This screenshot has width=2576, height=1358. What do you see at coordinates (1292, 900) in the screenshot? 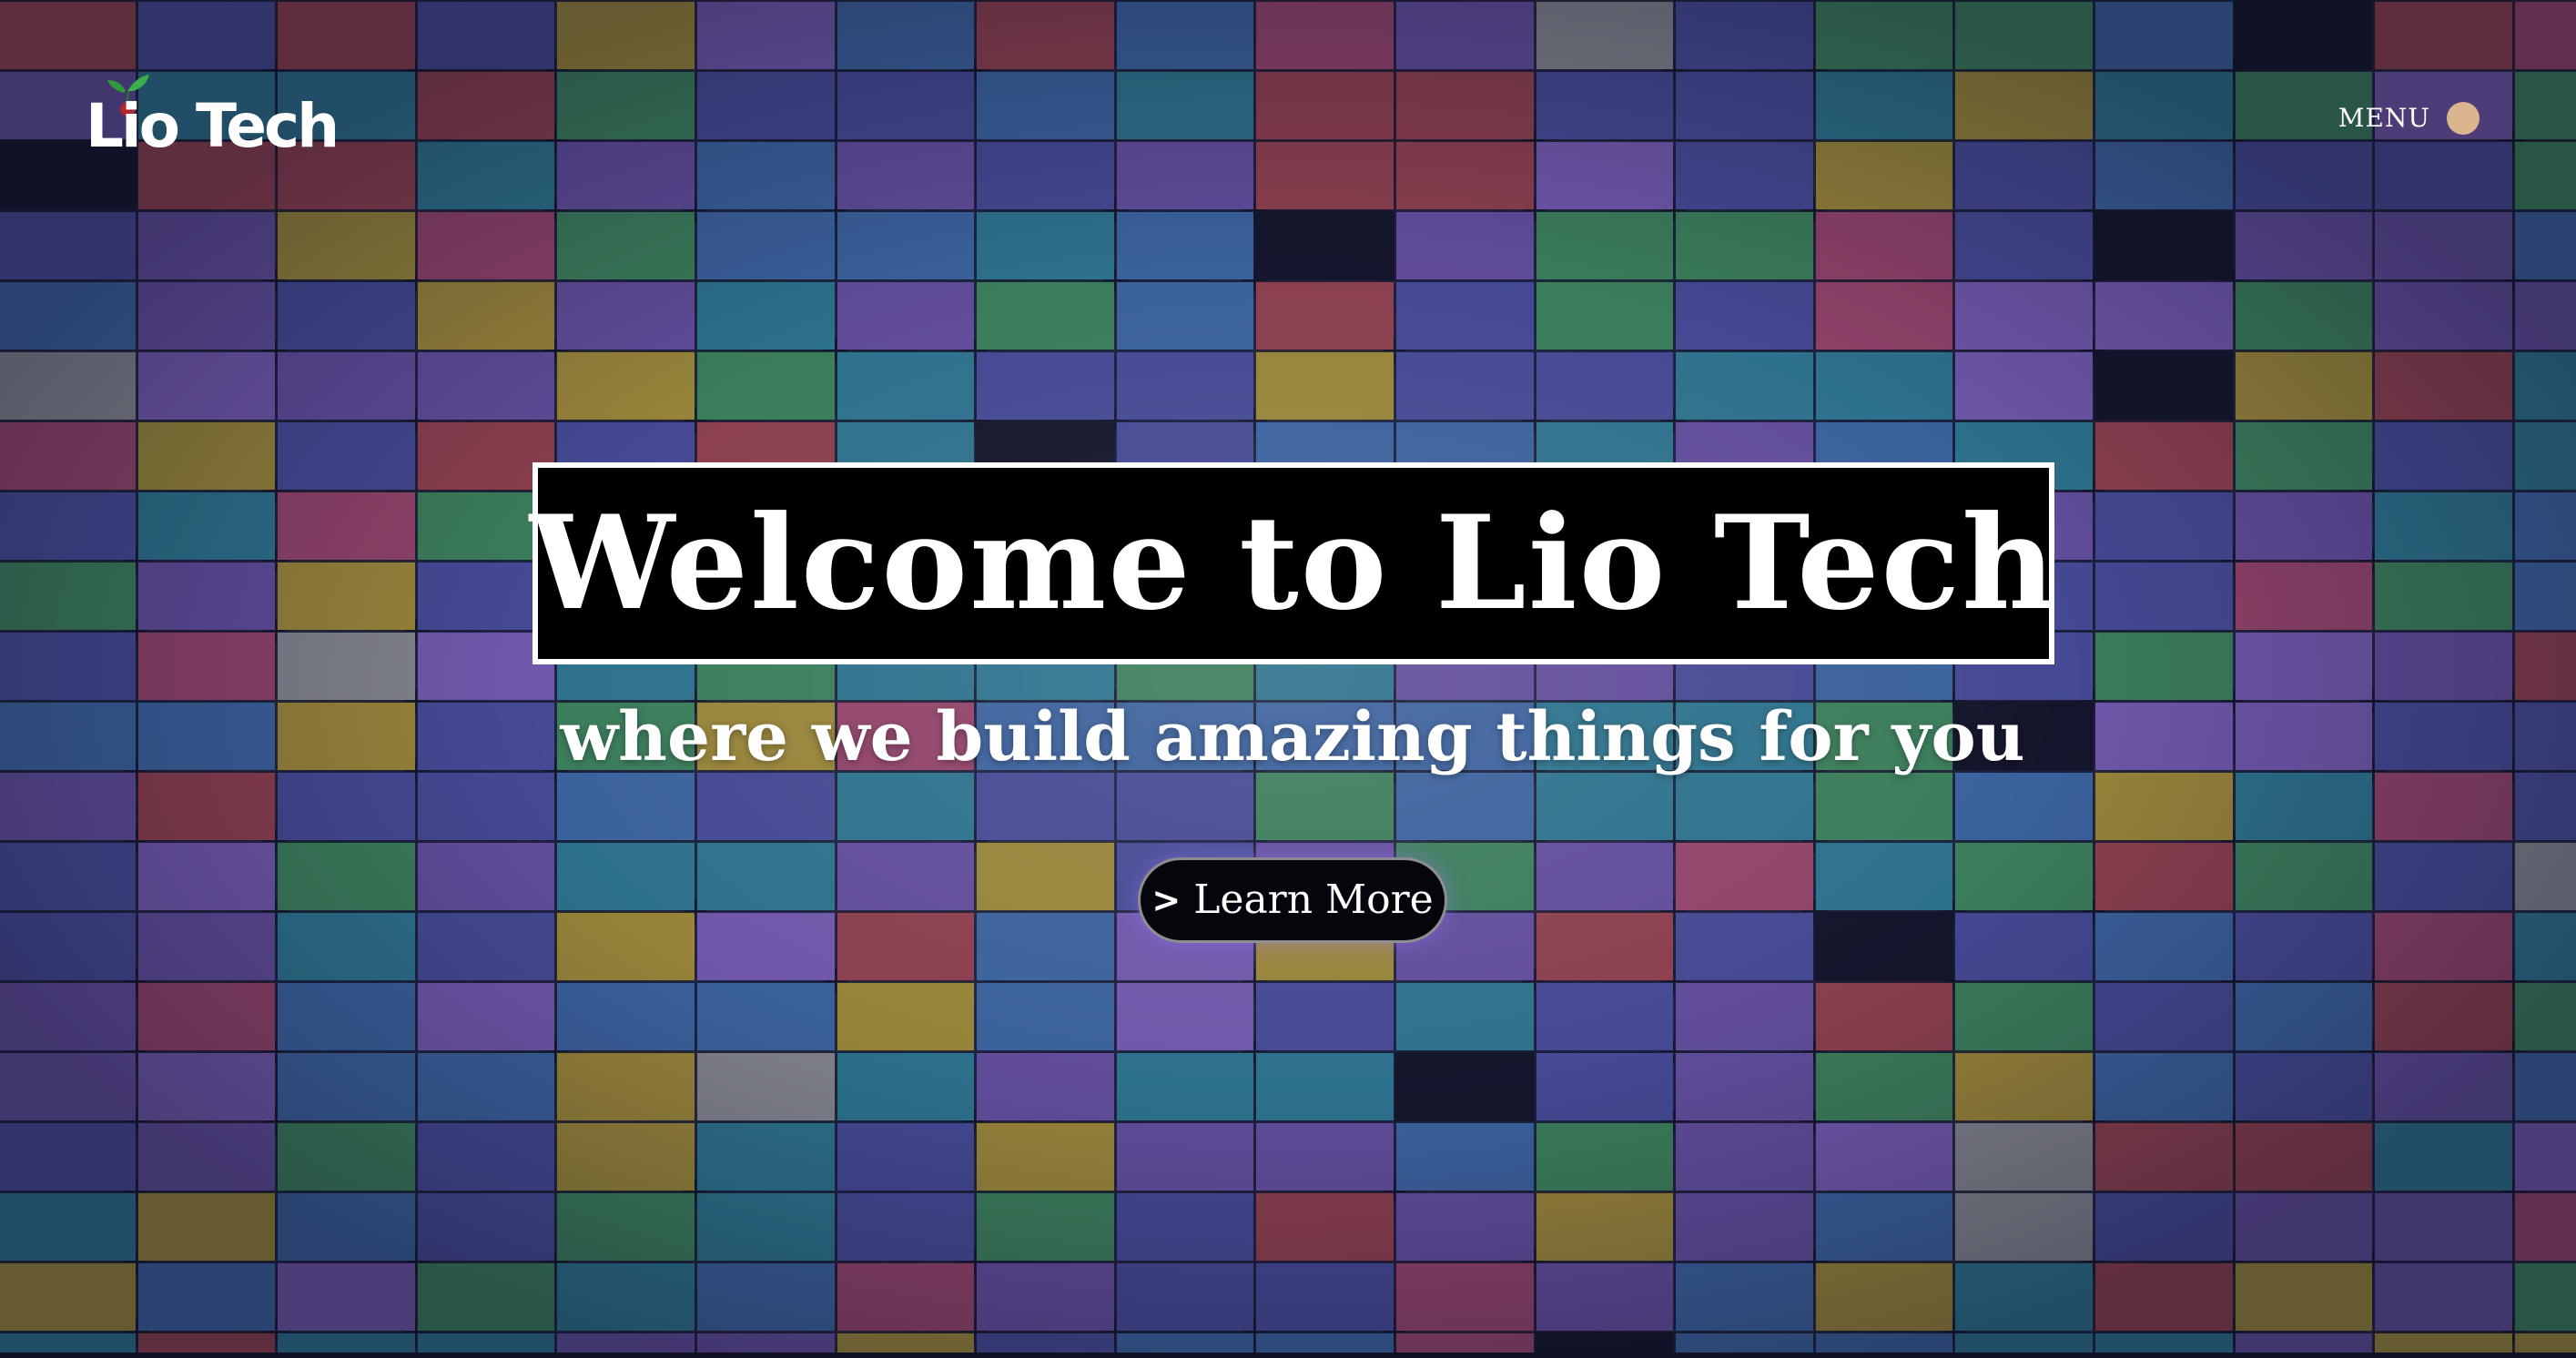
I see `learn-more-button: > Learn More` at bounding box center [1292, 900].